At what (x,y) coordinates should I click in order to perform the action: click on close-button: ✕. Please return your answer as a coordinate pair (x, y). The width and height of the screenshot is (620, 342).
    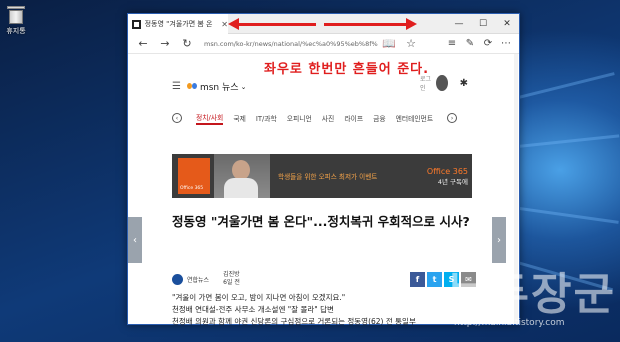
    Looking at the image, I should click on (507, 24).